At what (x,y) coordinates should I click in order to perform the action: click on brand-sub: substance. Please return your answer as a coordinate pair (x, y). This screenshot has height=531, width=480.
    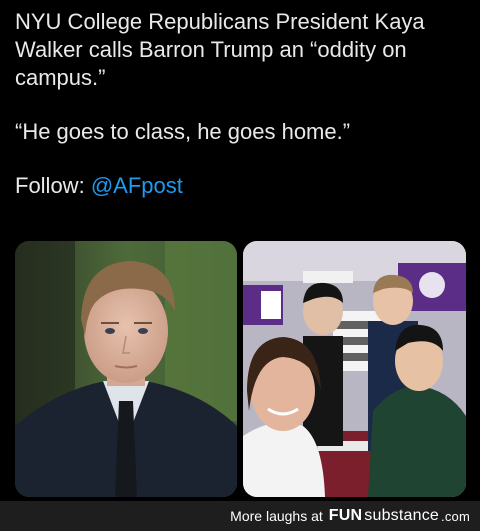
    Looking at the image, I should click on (402, 515).